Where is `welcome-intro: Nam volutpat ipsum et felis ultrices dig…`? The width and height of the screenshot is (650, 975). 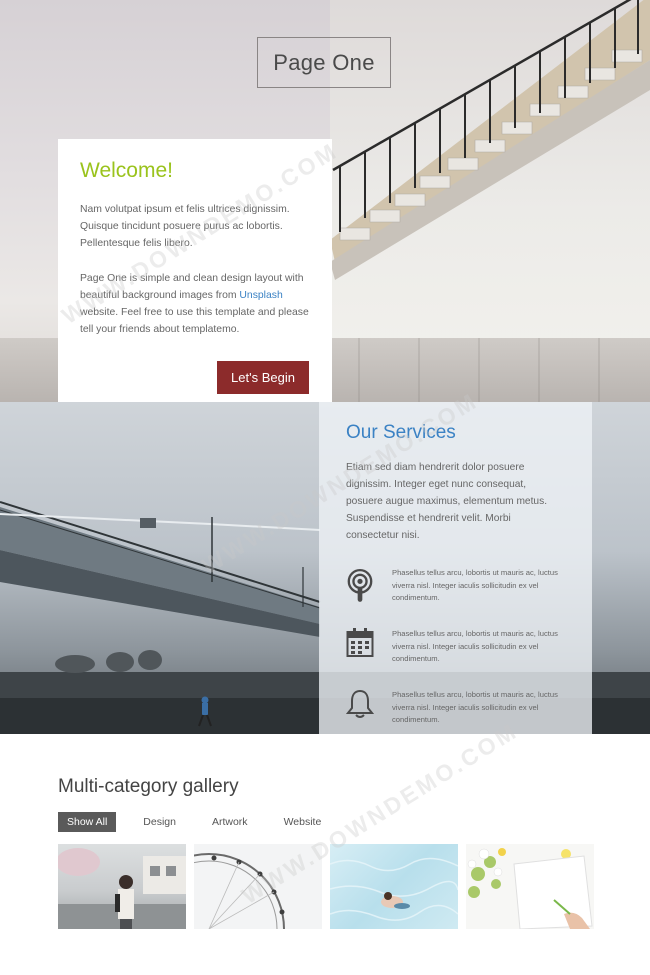
welcome-intro: Nam volutpat ipsum et felis ultrices dig… is located at coordinates (185, 226).